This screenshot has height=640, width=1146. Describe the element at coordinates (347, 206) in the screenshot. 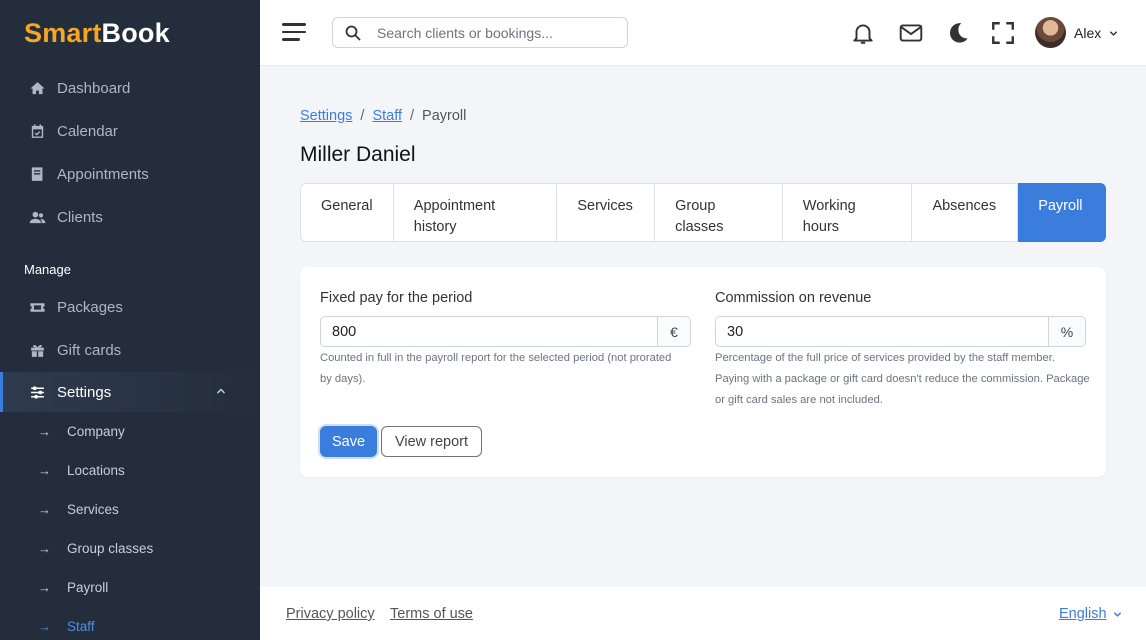

I see `tab-label: General` at that location.